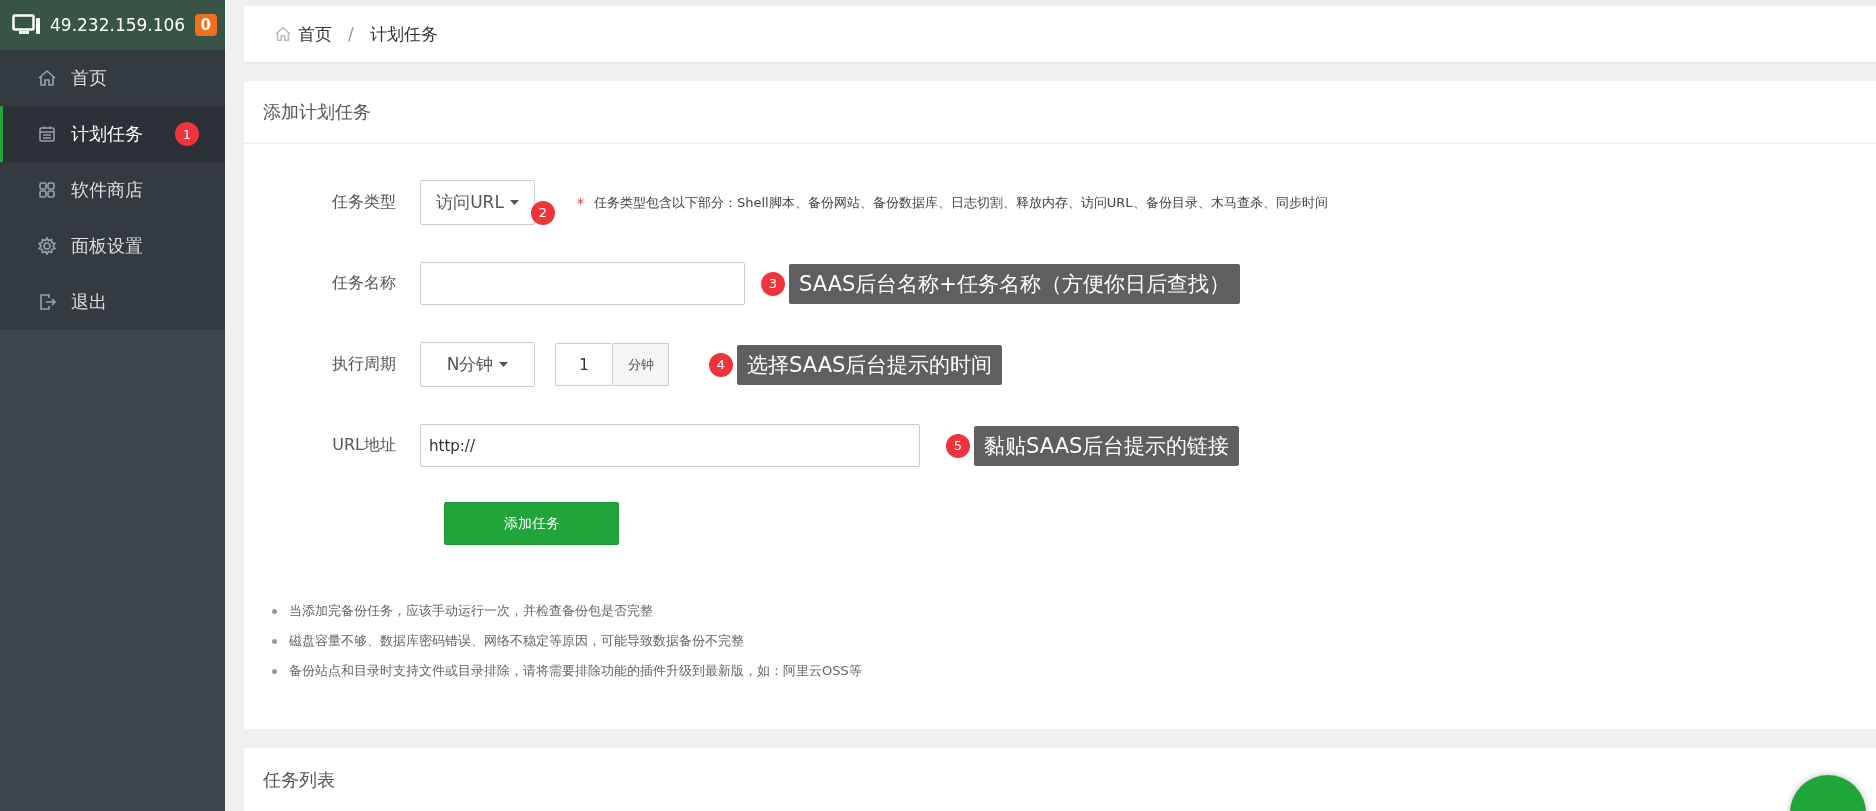 The height and width of the screenshot is (811, 1876). Describe the element at coordinates (47, 246) in the screenshot. I see `settings-icon` at that location.